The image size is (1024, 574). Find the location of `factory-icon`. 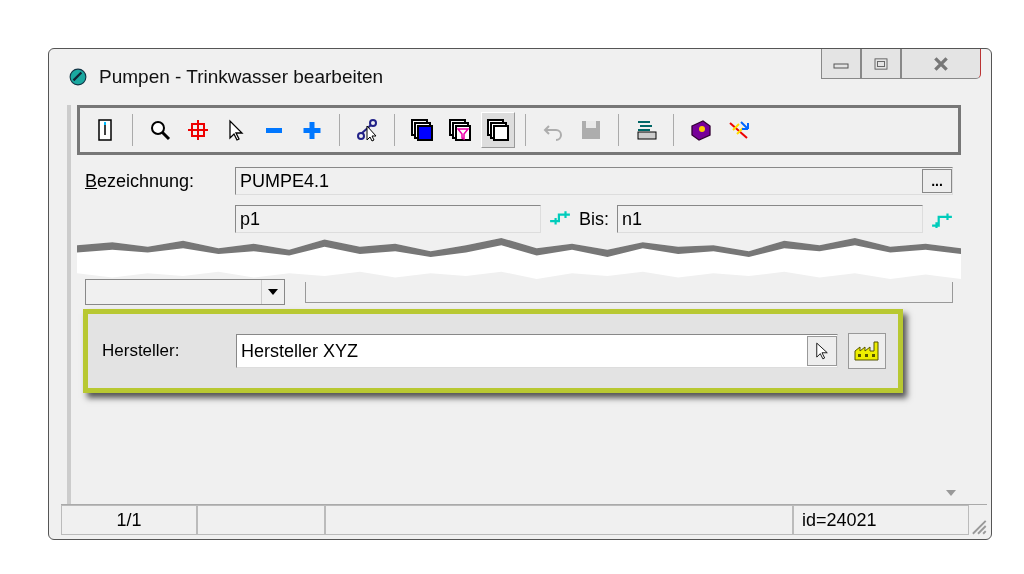

factory-icon is located at coordinates (867, 351).